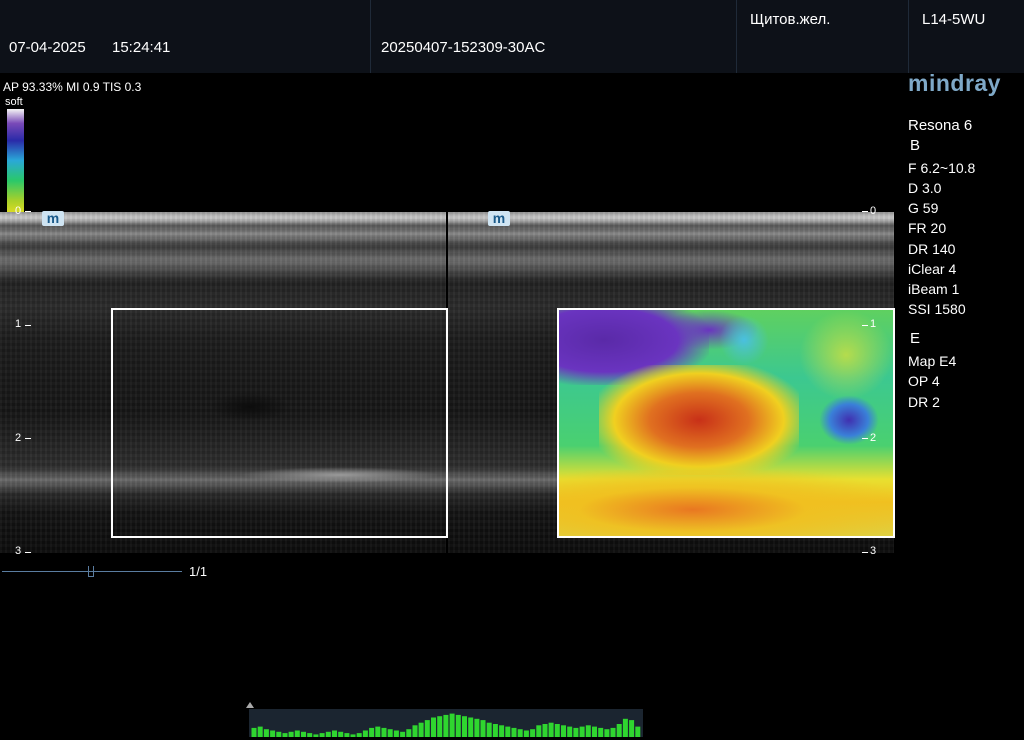 Image resolution: width=1024 pixels, height=740 pixels. What do you see at coordinates (279, 423) in the screenshot?
I see `b-mode-roi-box` at bounding box center [279, 423].